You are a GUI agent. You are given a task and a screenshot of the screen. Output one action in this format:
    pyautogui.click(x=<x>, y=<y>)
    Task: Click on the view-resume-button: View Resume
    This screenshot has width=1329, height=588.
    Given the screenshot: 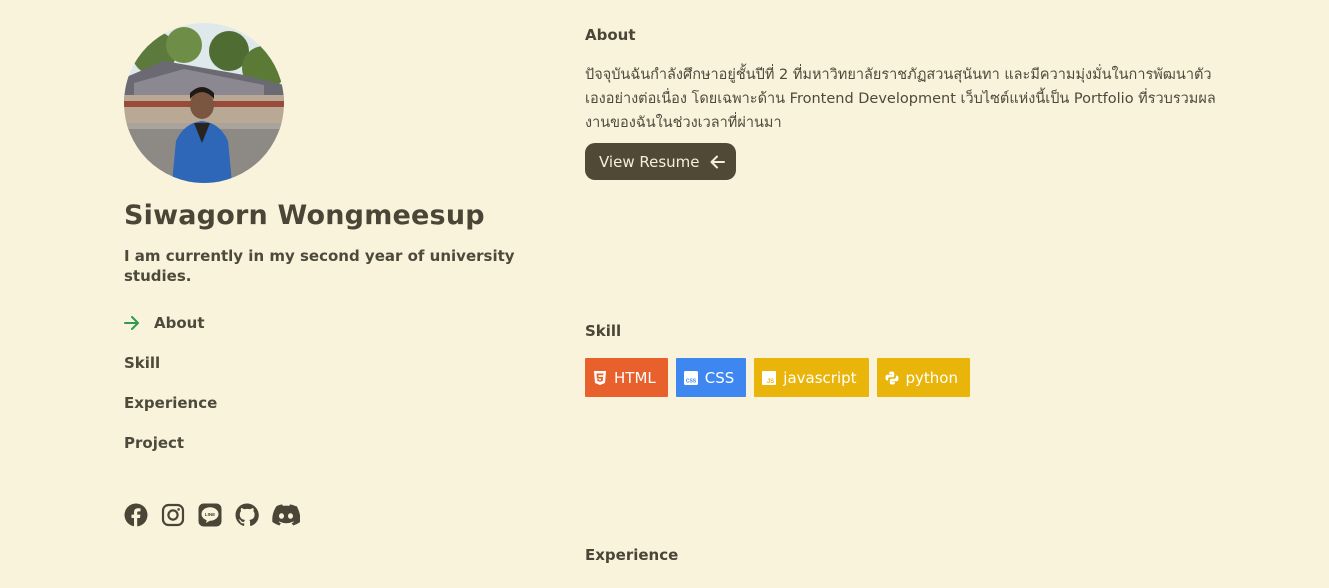 What is the action you would take?
    pyautogui.click(x=660, y=161)
    